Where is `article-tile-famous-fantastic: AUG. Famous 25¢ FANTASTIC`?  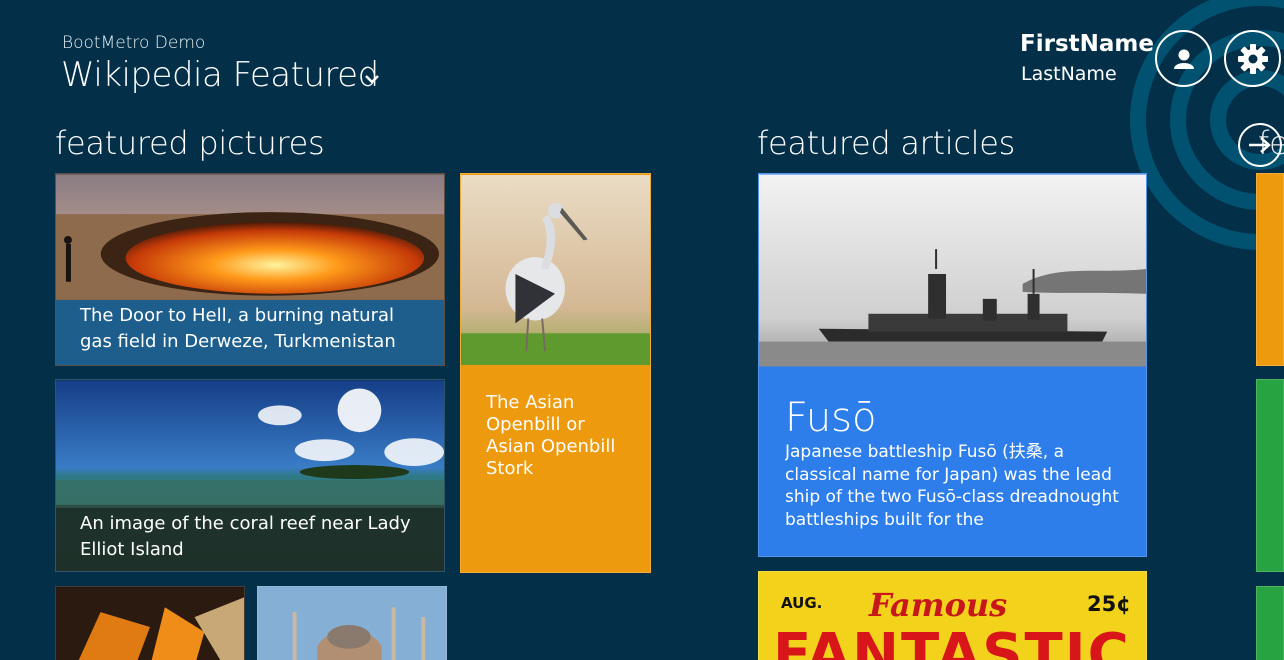
article-tile-famous-fantastic: AUG. Famous 25¢ FANTASTIC is located at coordinates (952, 615).